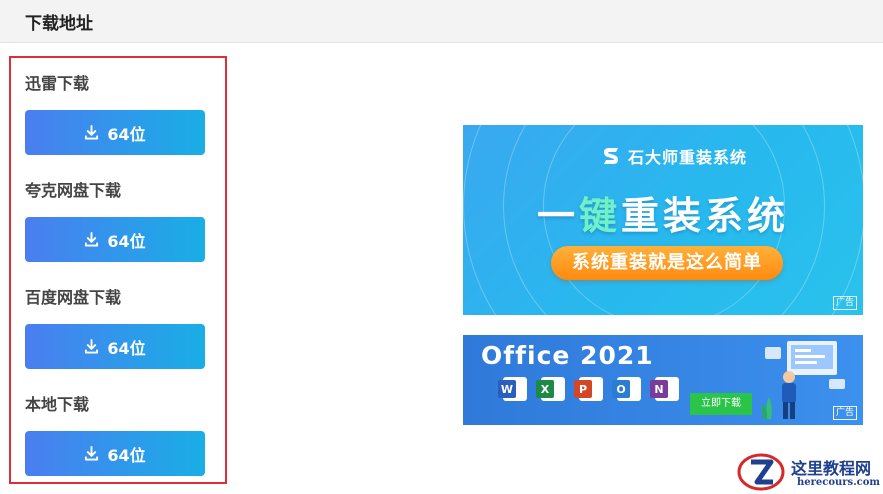 This screenshot has width=883, height=494. Describe the element at coordinates (583, 389) in the screenshot. I see `powerpoint-icon-letter: P` at that location.